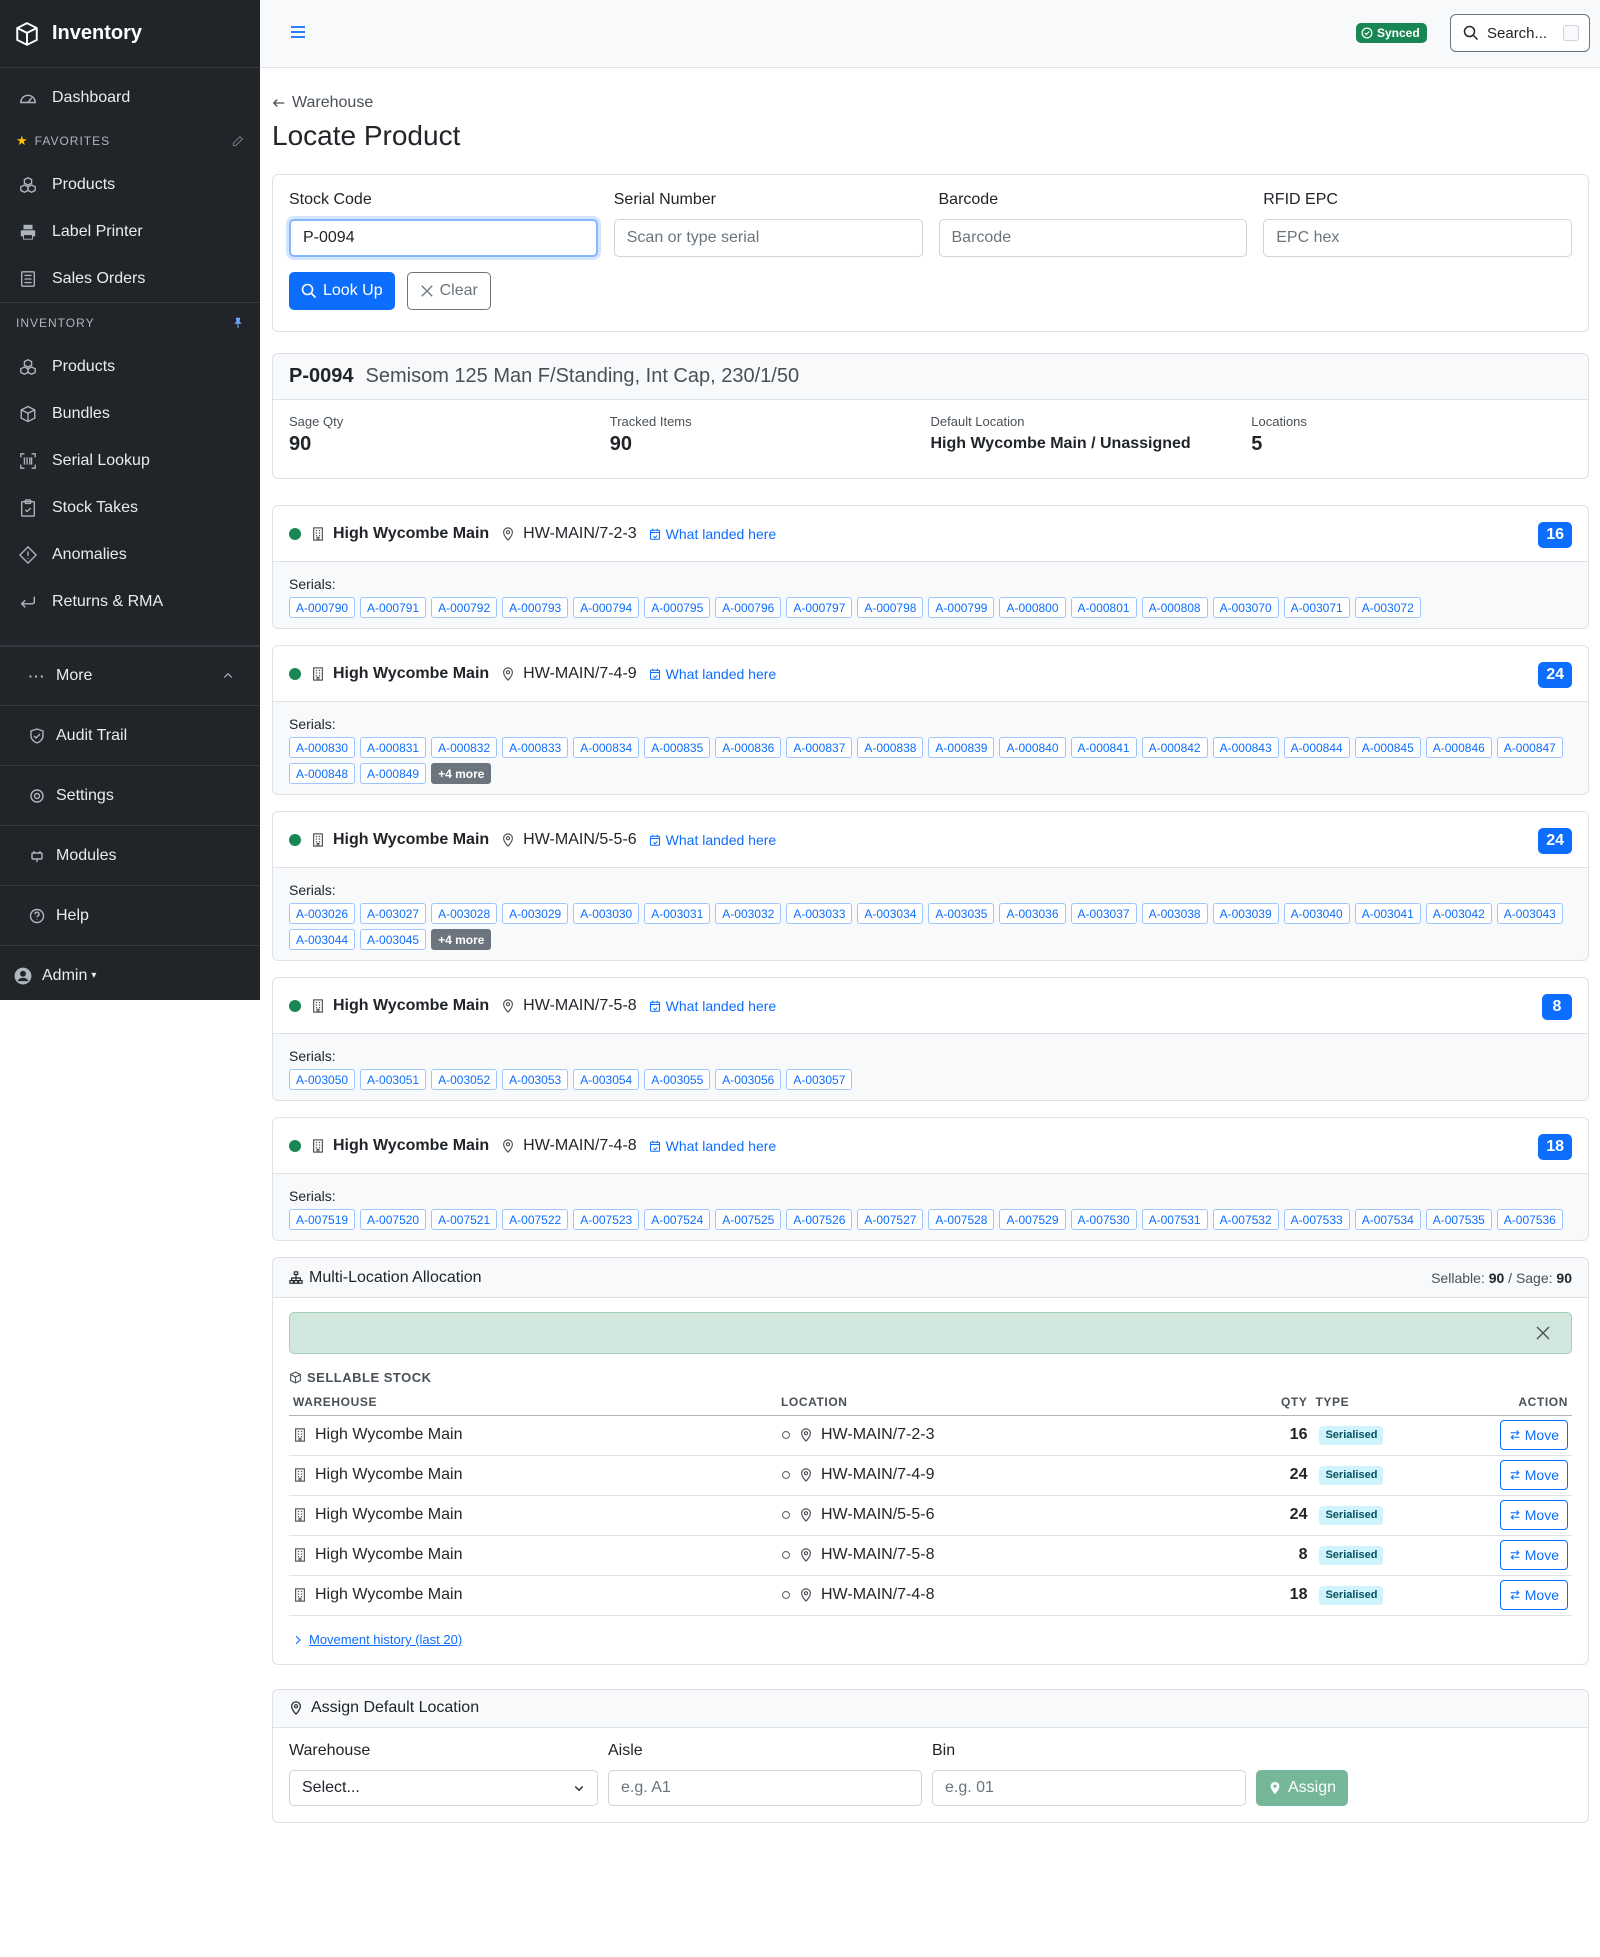 This screenshot has height=1957, width=1600. Describe the element at coordinates (748, 1219) in the screenshot. I see `serial-chip: A-007525` at that location.